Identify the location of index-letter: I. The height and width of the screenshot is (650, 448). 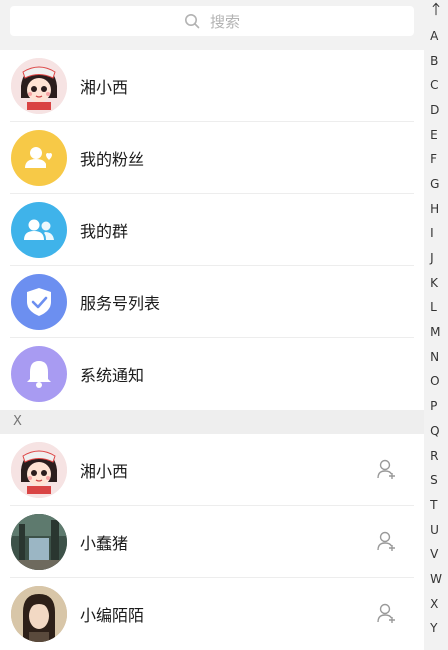
(436, 233).